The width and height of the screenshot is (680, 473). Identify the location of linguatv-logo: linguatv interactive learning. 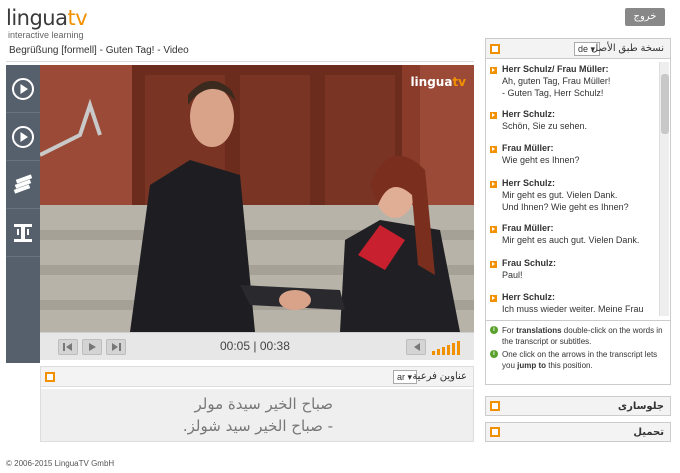
(76, 23).